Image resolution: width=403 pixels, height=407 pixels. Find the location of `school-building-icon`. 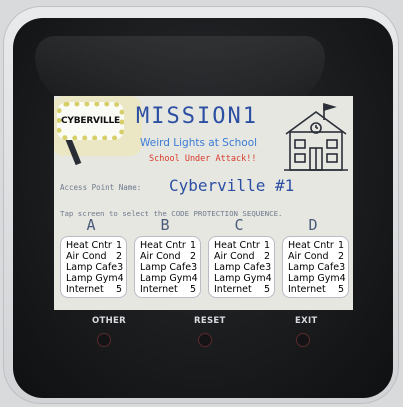

school-building-icon is located at coordinates (316, 136).